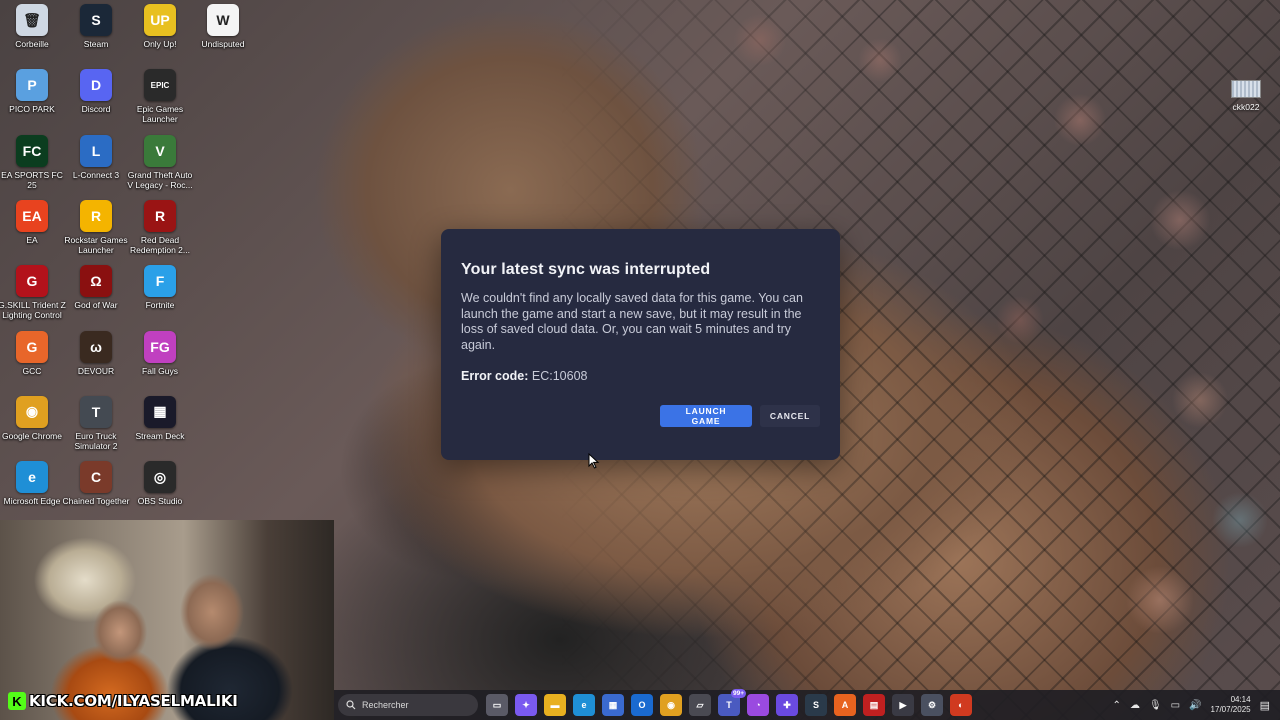  Describe the element at coordinates (96, 411) in the screenshot. I see `ets2-icon: T` at that location.